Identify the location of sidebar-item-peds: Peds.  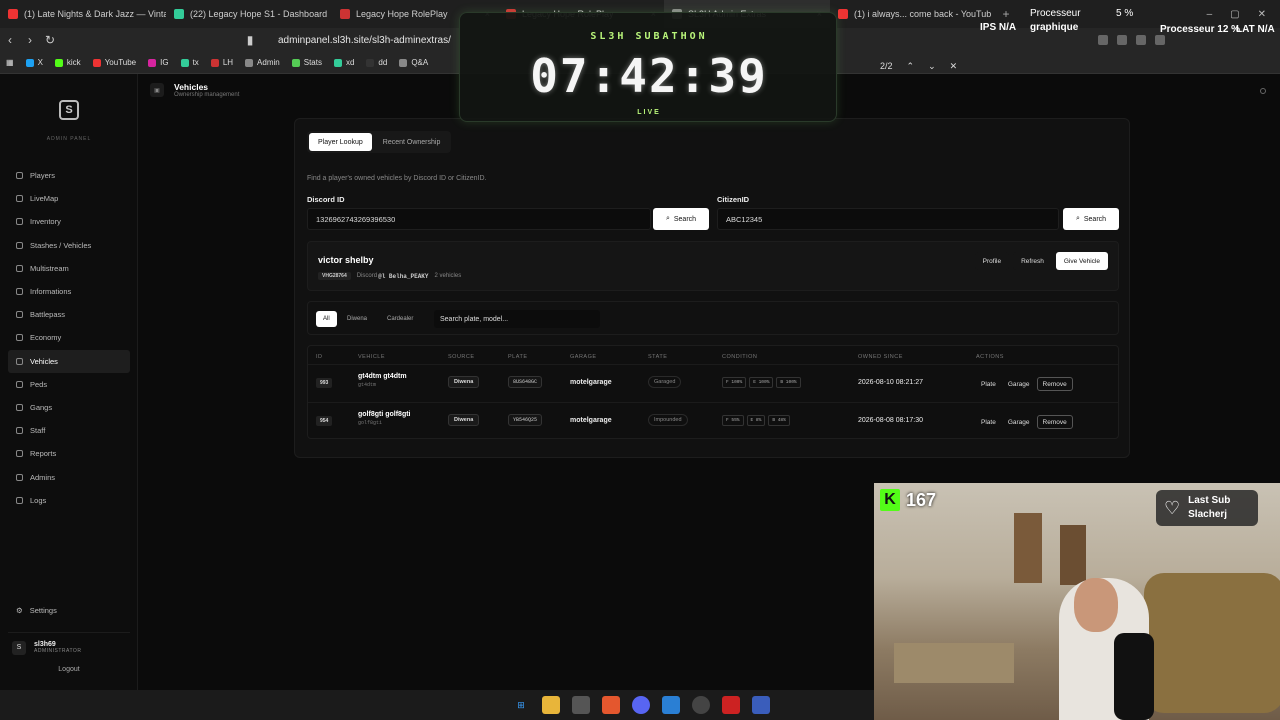
(69, 384).